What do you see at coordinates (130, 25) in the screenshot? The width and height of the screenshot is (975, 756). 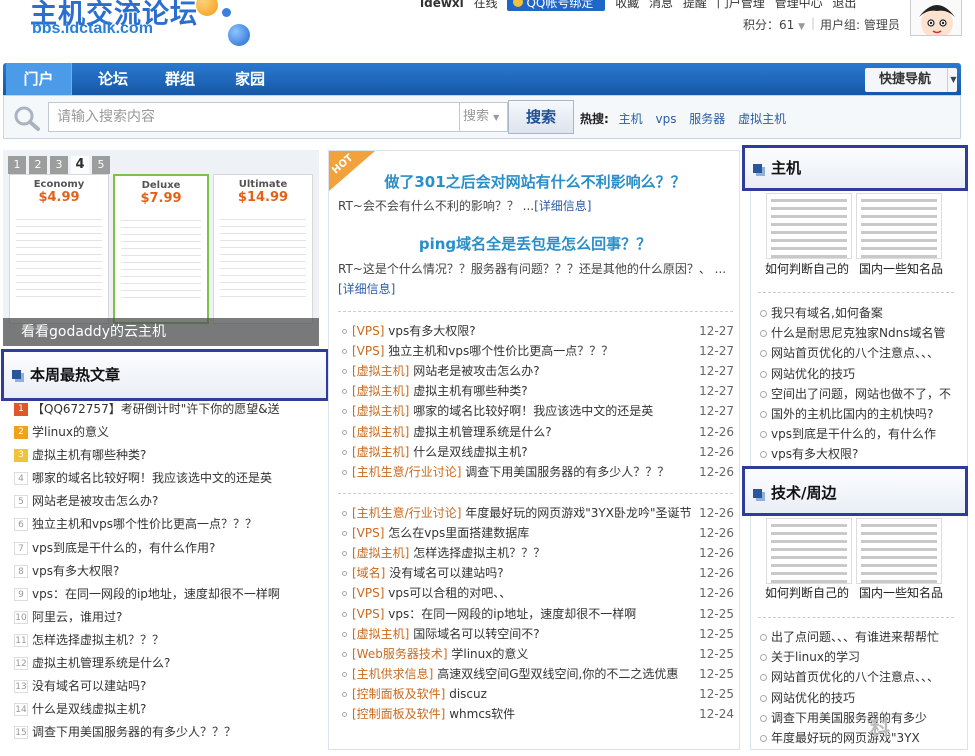 I see `site-logo: 主机交流论坛 bbs.idctalk.com` at bounding box center [130, 25].